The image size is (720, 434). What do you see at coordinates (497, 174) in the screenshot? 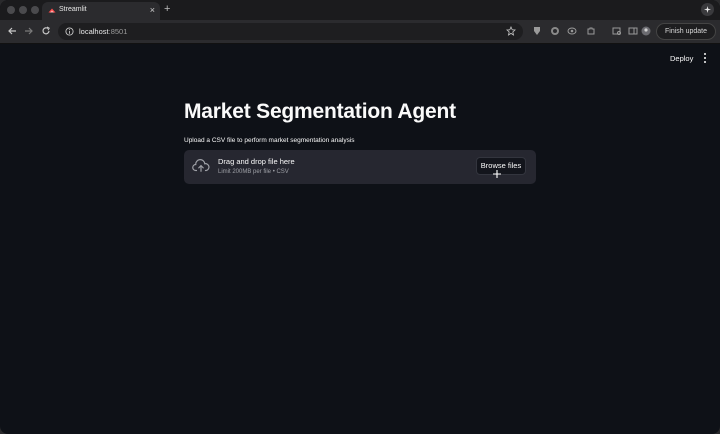
I see `mouse-cursor-icon` at bounding box center [497, 174].